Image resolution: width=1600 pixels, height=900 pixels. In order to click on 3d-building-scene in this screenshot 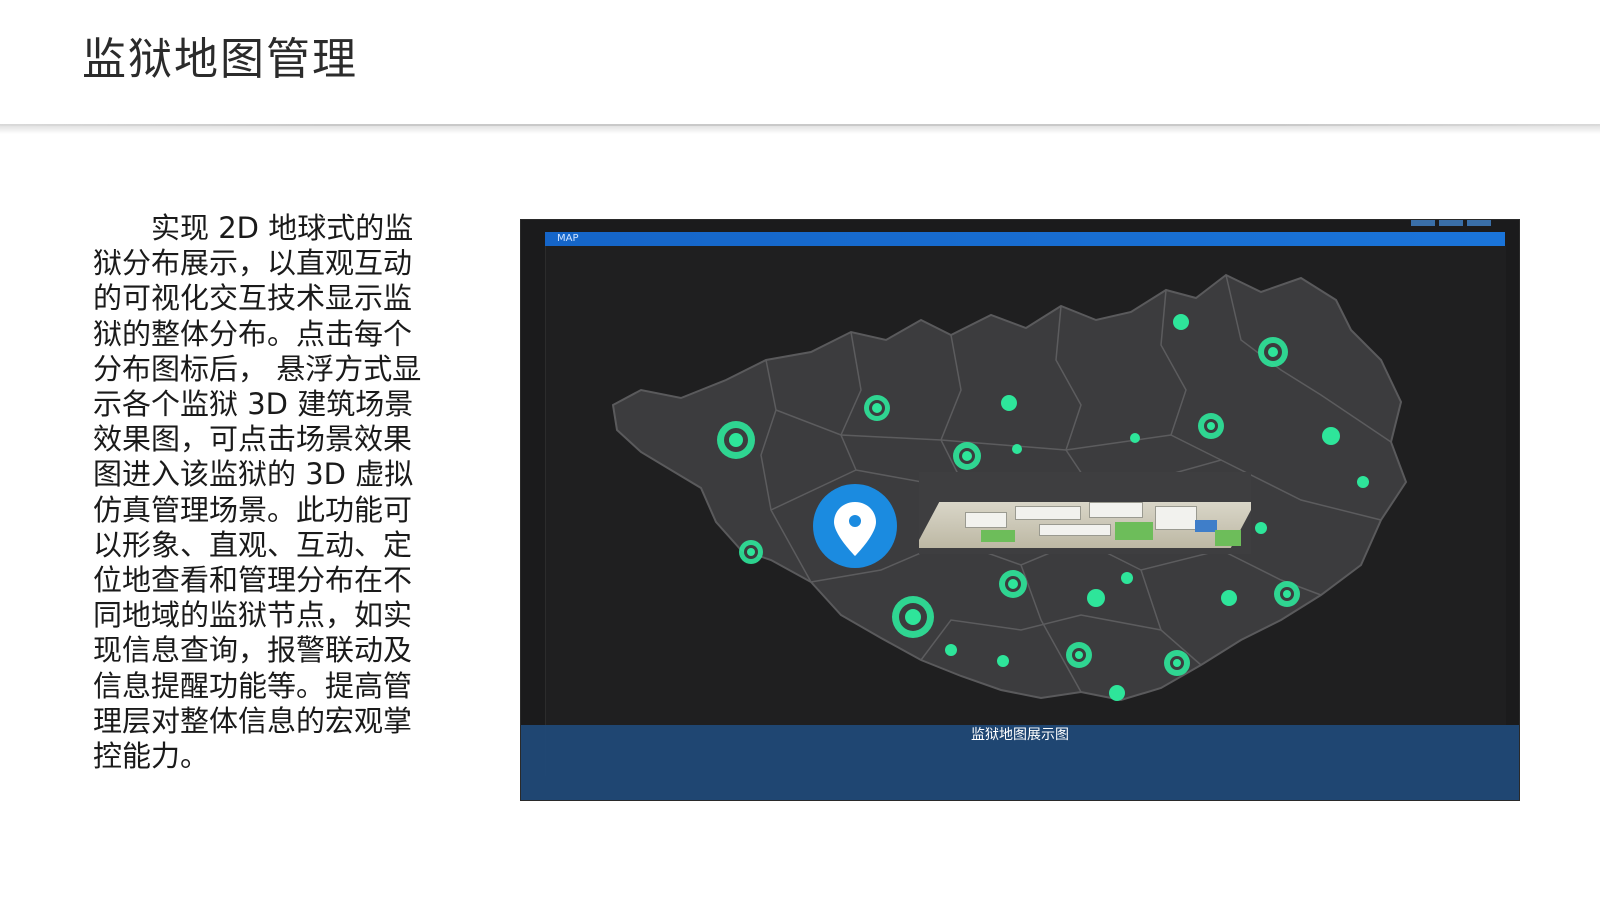, I will do `click(1085, 513)`.